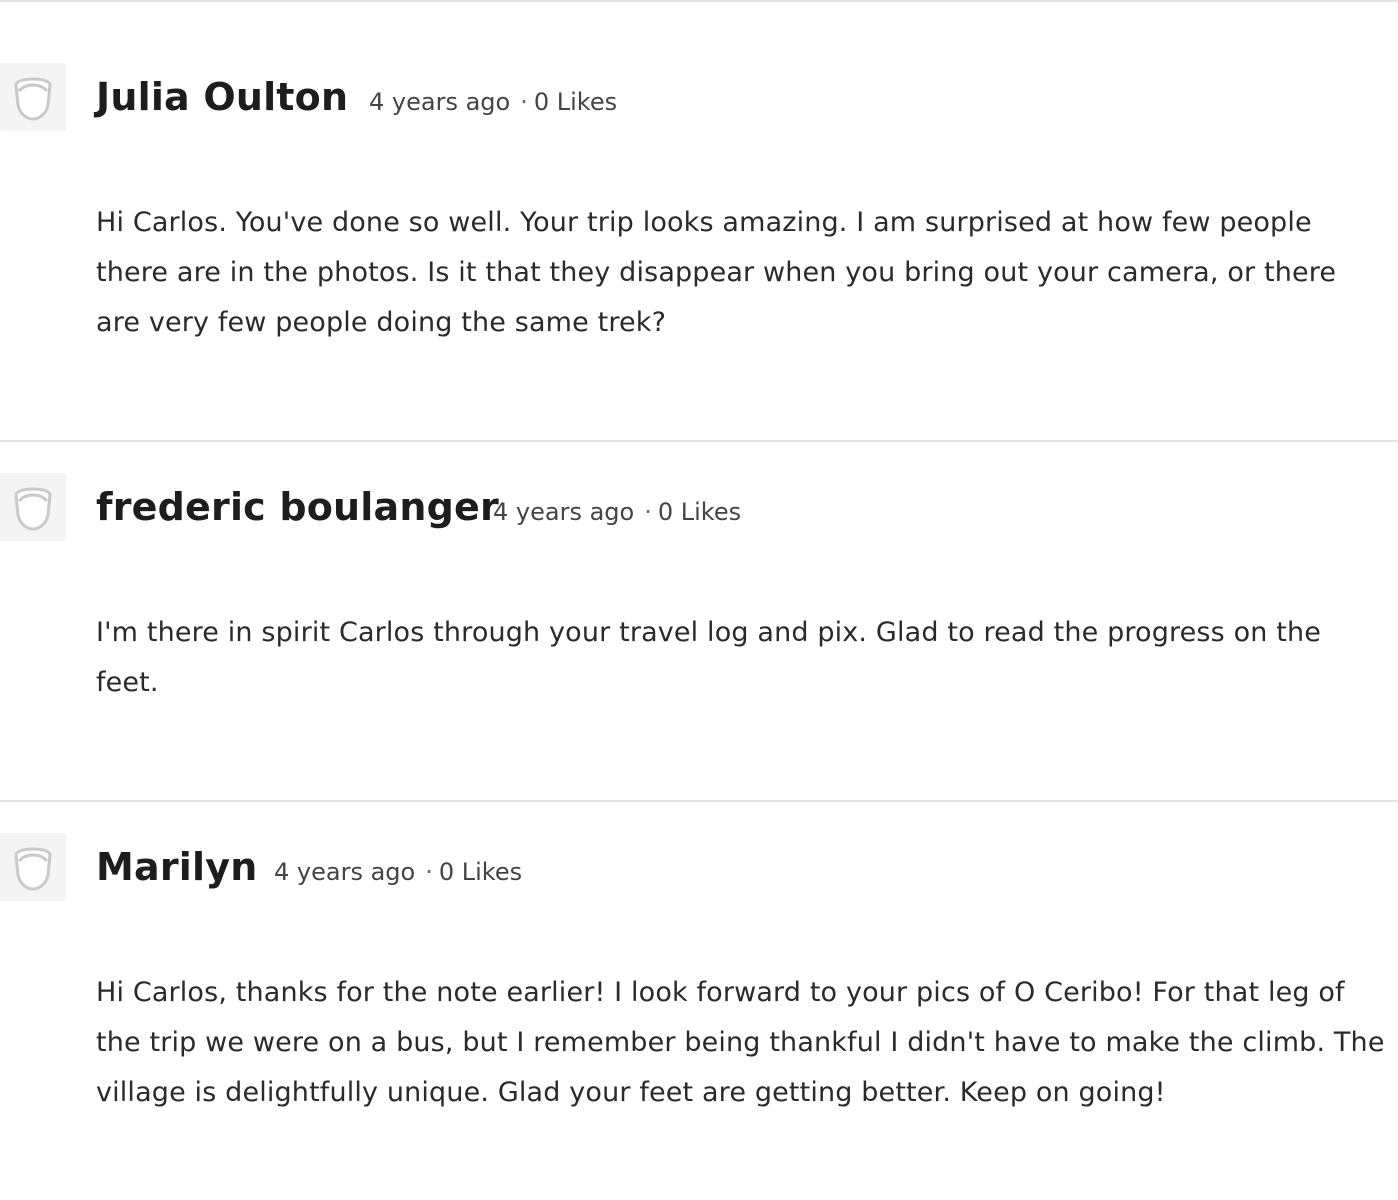  Describe the element at coordinates (176, 867) in the screenshot. I see `comment-author: Marilyn` at that location.